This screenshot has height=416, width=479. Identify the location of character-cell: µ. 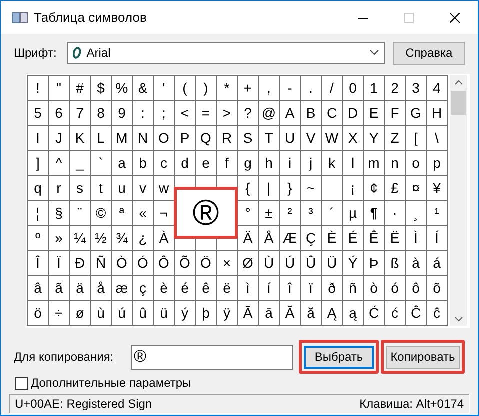
(353, 212).